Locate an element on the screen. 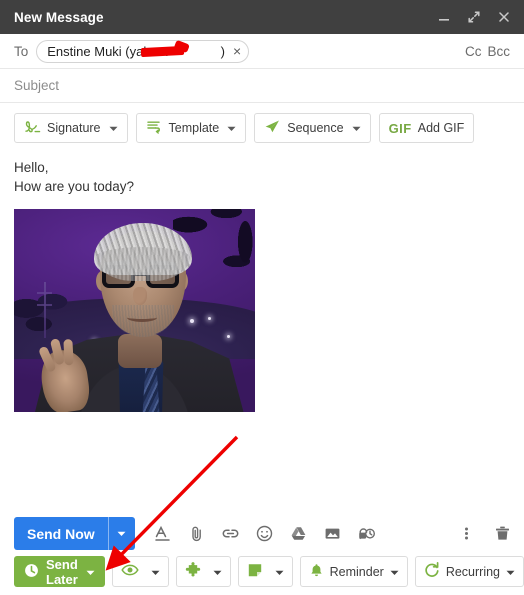  body-line: Hello, is located at coordinates (31, 167).